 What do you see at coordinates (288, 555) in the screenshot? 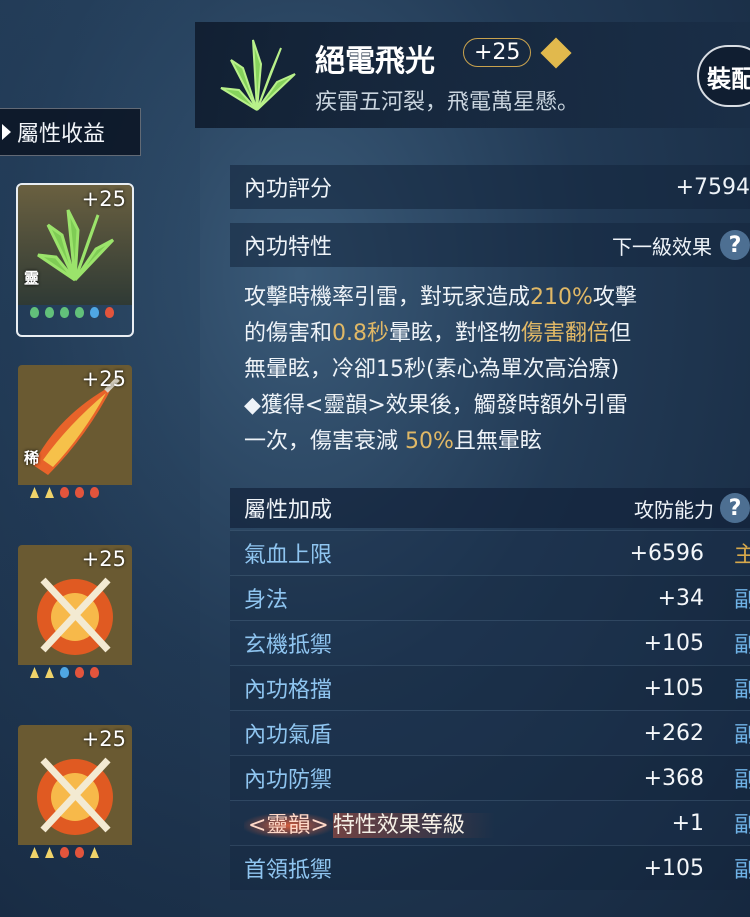
I see `attribute-name: 氣血上限` at bounding box center [288, 555].